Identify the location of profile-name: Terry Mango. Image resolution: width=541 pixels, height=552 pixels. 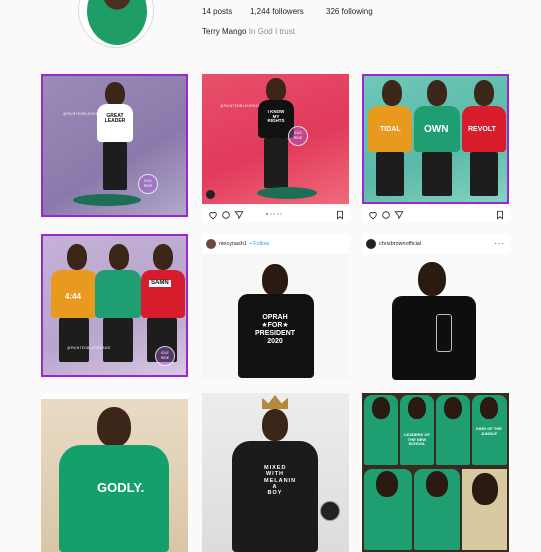
(224, 31).